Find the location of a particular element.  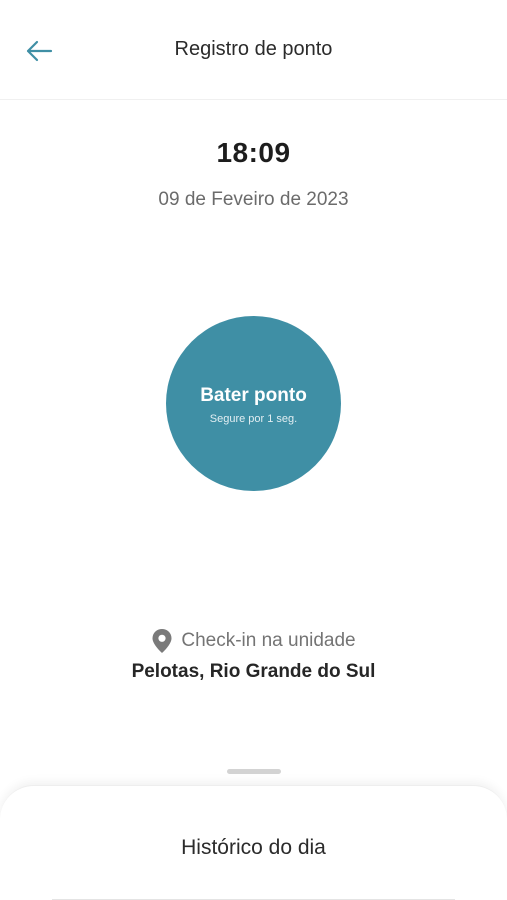

location-pin-icon is located at coordinates (162, 641).